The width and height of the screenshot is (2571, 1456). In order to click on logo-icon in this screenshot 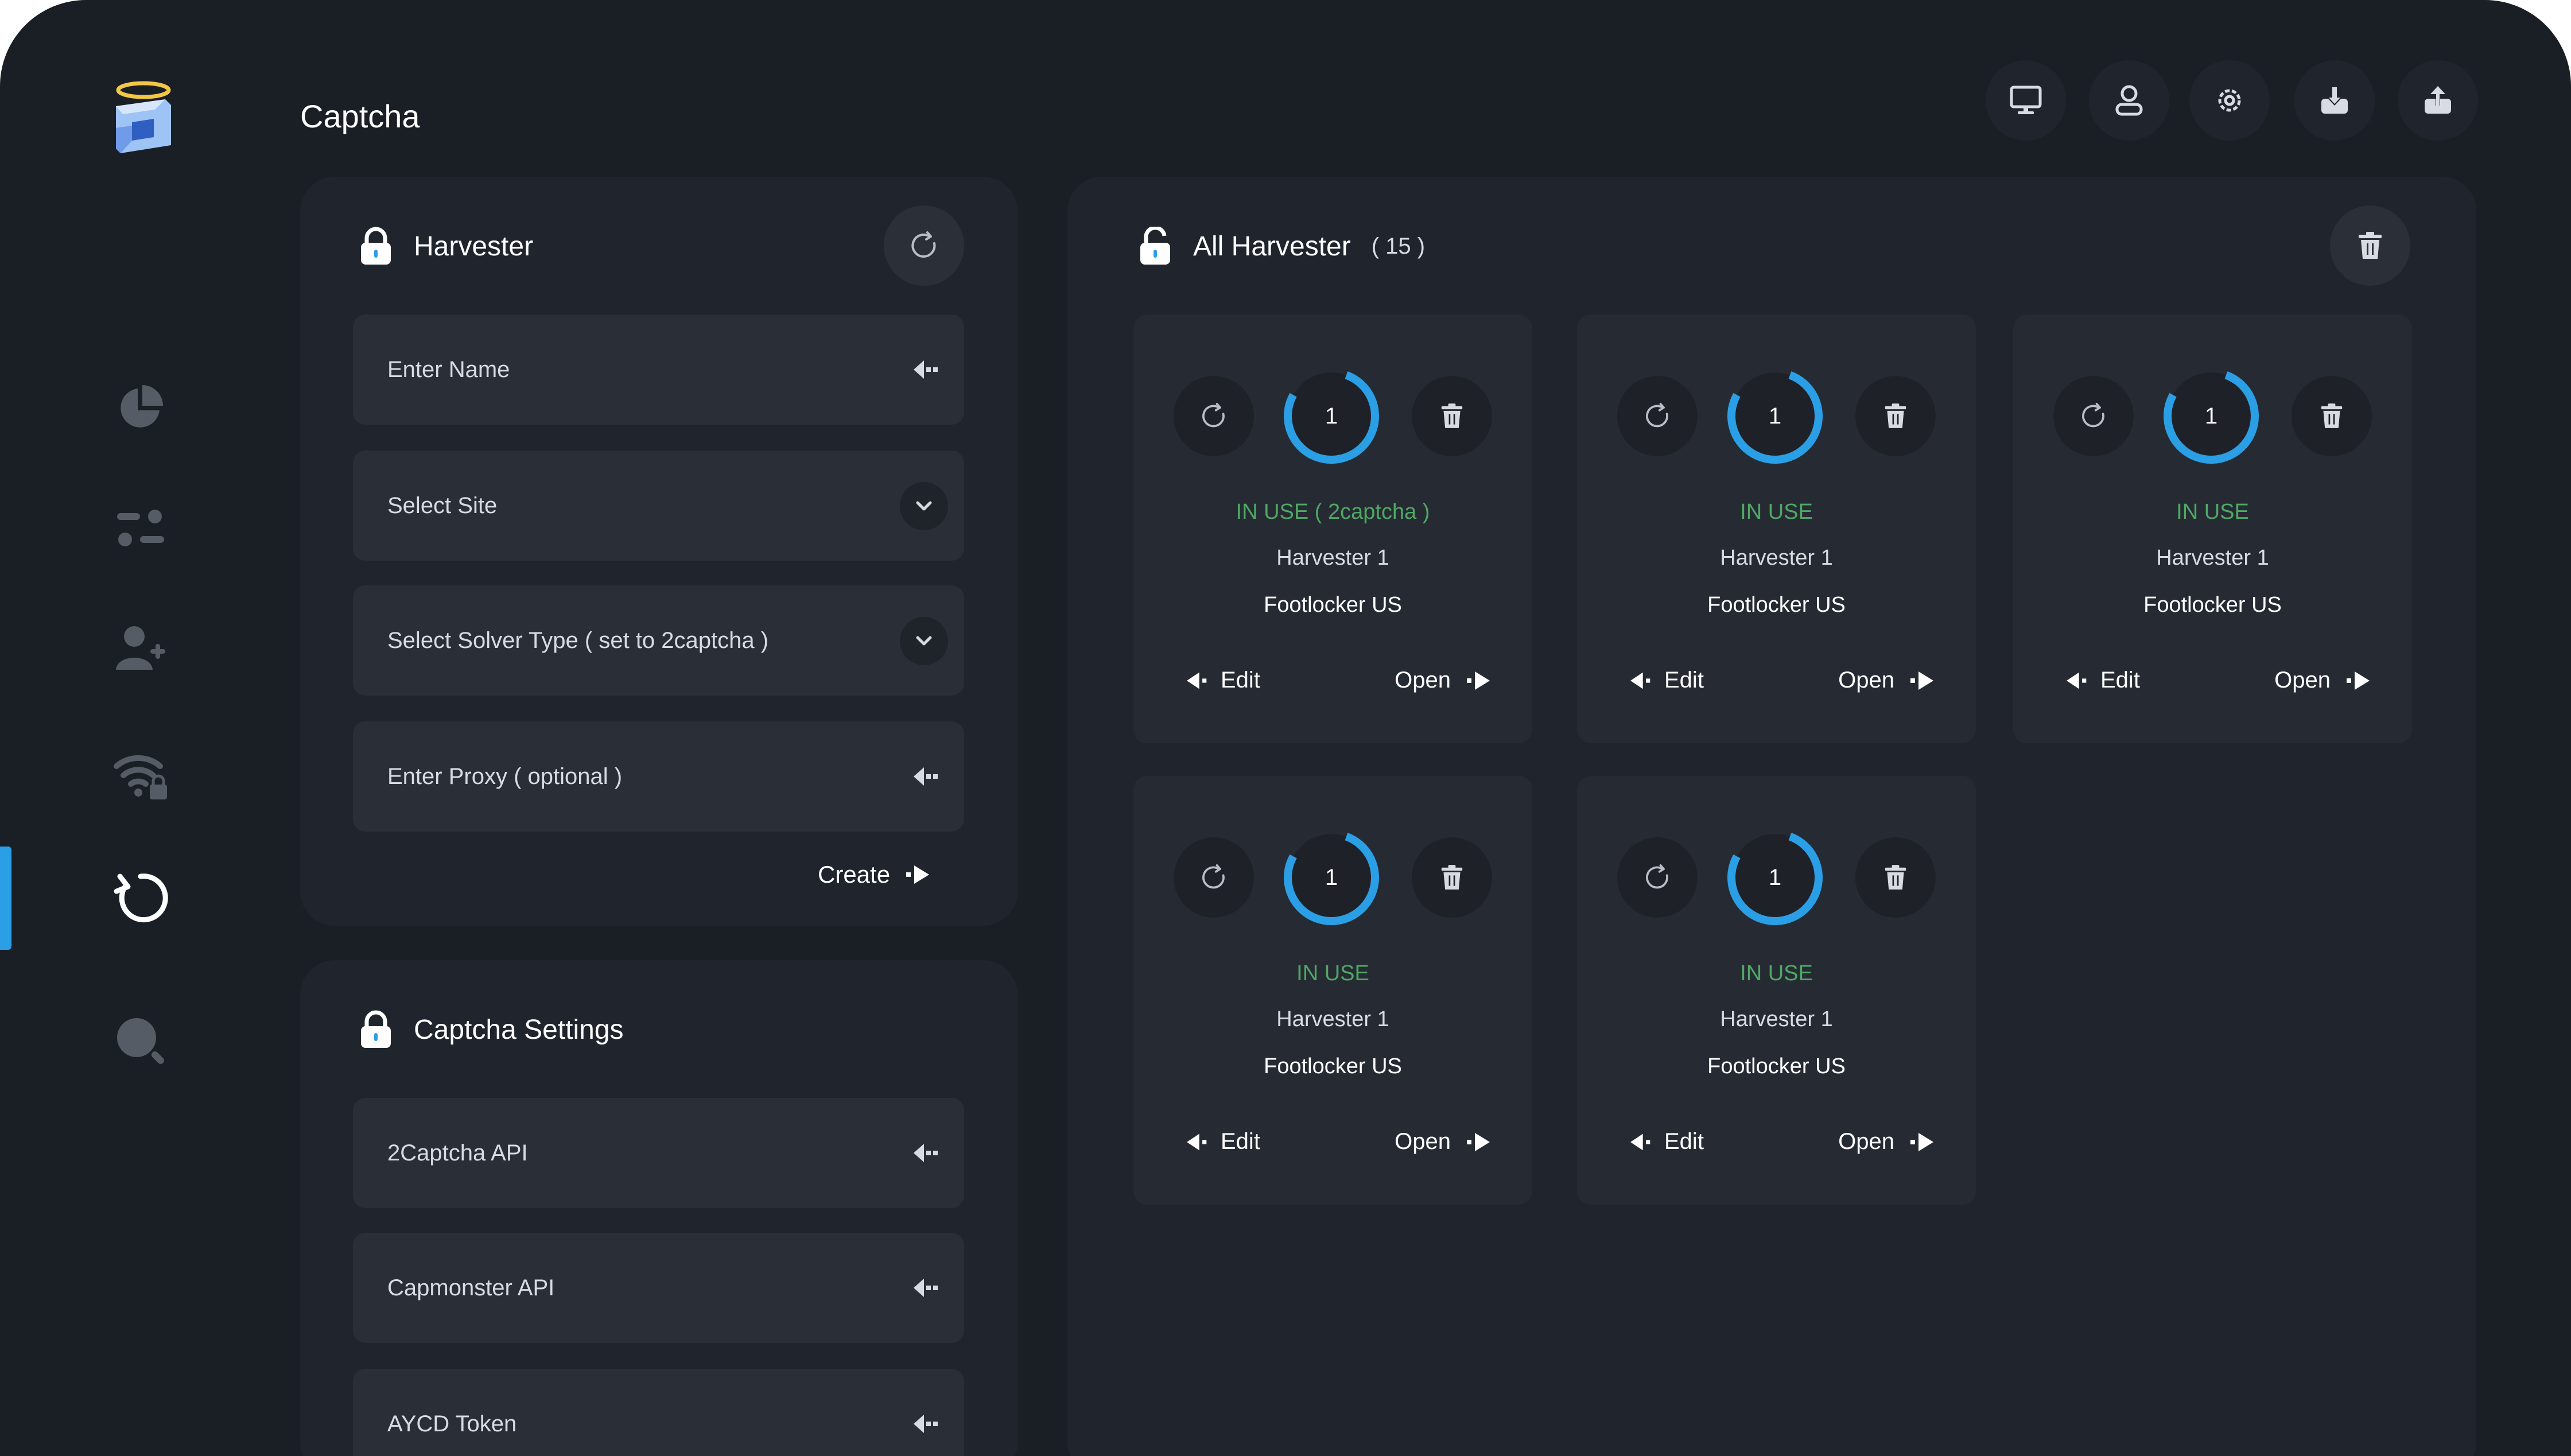, I will do `click(143, 117)`.